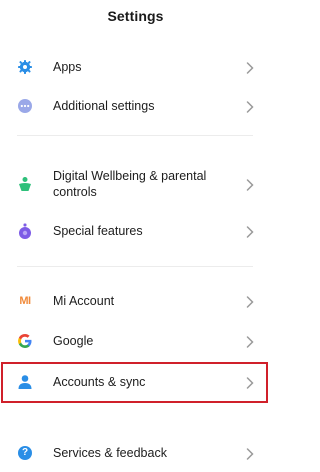  I want to click on settings-item-label: Digital Wellbeing & parental controls, so click(130, 184).